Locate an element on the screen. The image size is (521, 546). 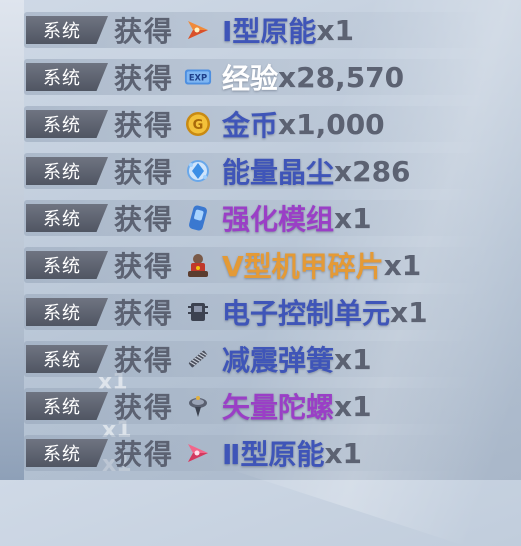
item-name: V型机甲碎片 is located at coordinates (303, 266).